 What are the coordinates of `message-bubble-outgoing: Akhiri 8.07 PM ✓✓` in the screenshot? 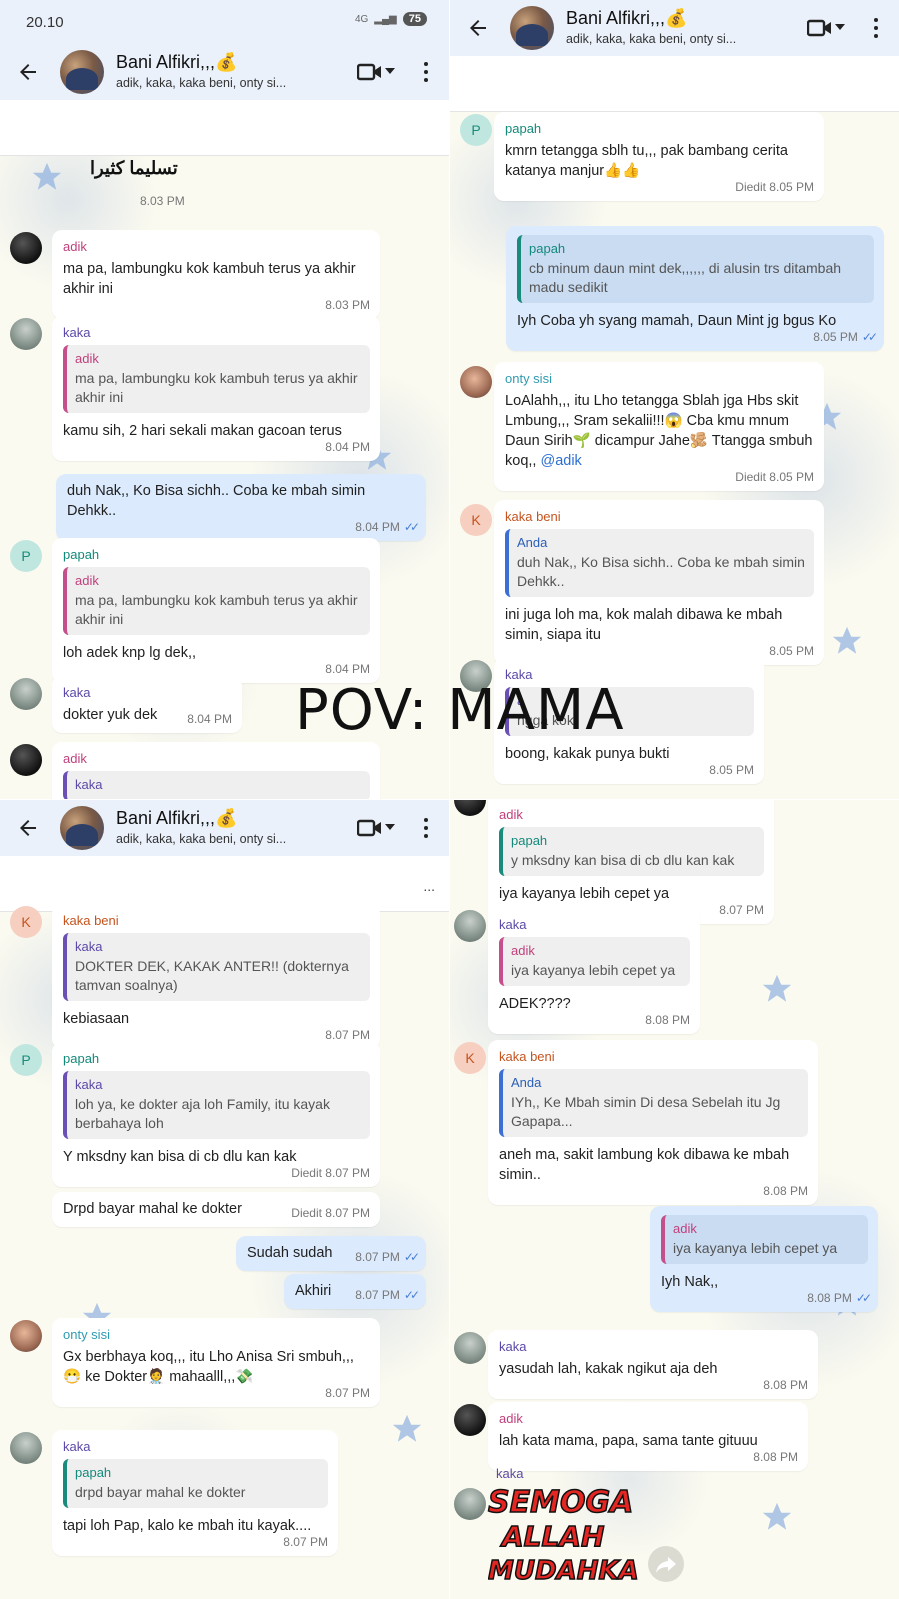 It's located at (355, 1291).